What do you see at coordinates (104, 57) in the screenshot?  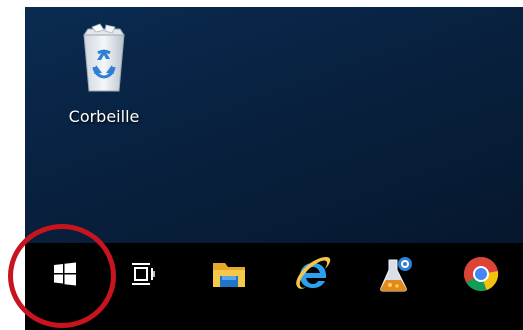 I see `recycle-bin-icon` at bounding box center [104, 57].